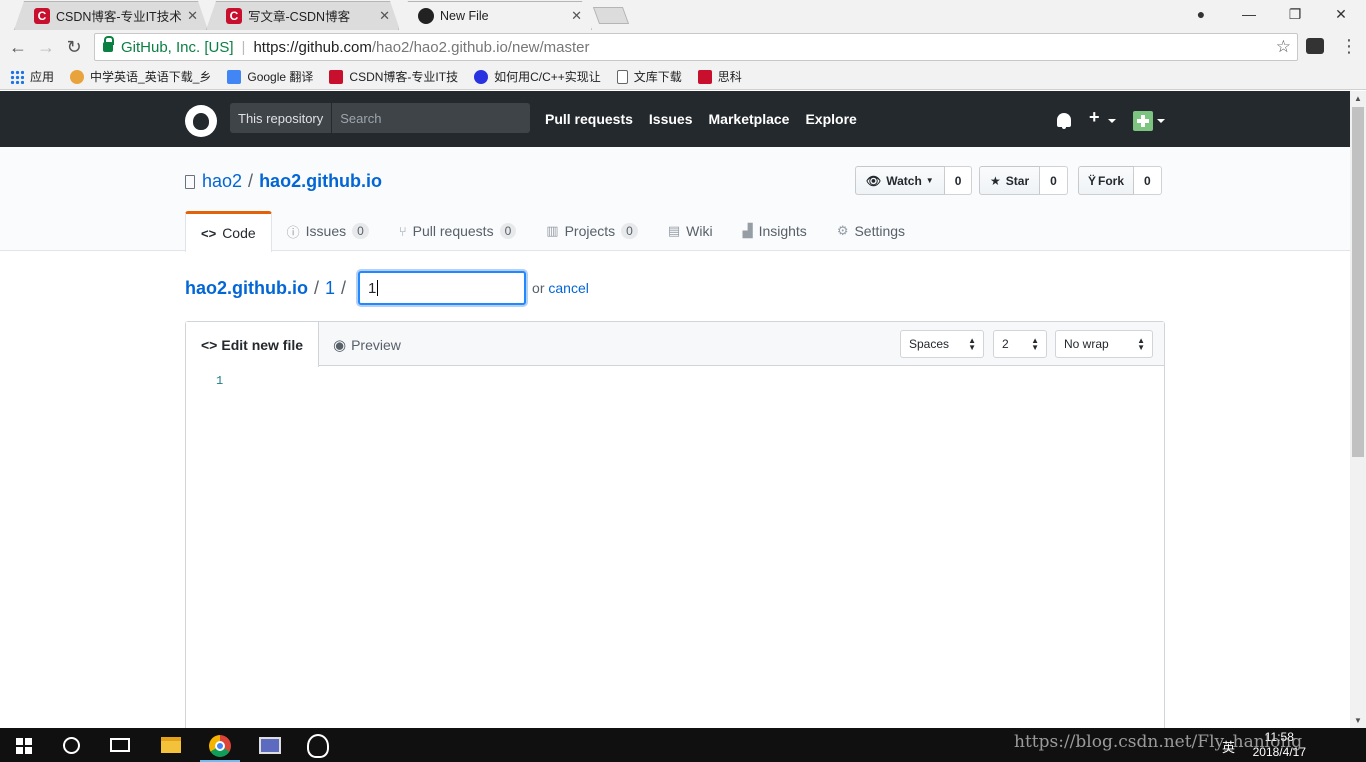  I want to click on reload-button: ↻, so click(74, 47).